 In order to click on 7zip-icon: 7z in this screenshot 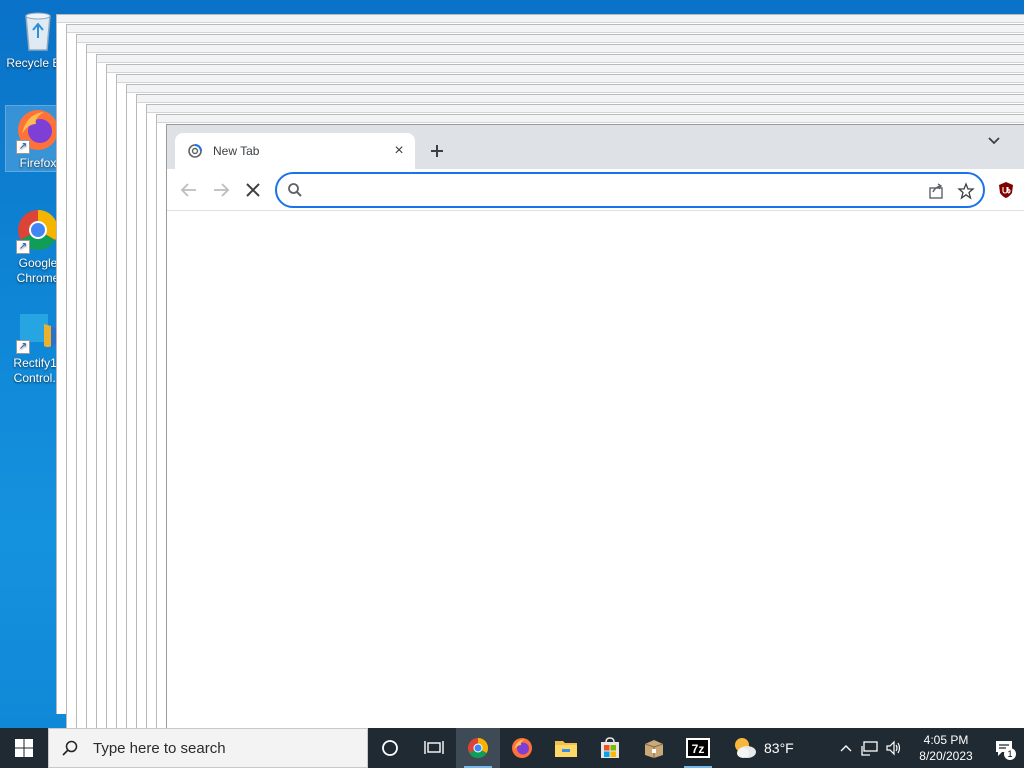, I will do `click(698, 748)`.